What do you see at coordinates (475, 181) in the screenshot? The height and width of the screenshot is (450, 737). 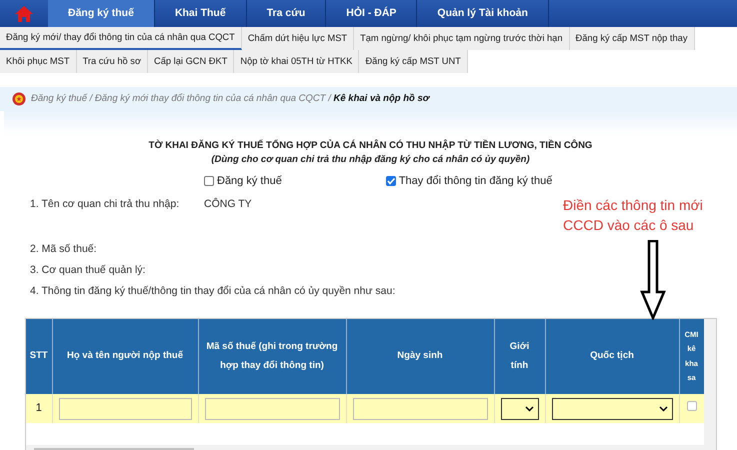 I see `option-label: Thay đổi thông tin đăng ký thuế` at bounding box center [475, 181].